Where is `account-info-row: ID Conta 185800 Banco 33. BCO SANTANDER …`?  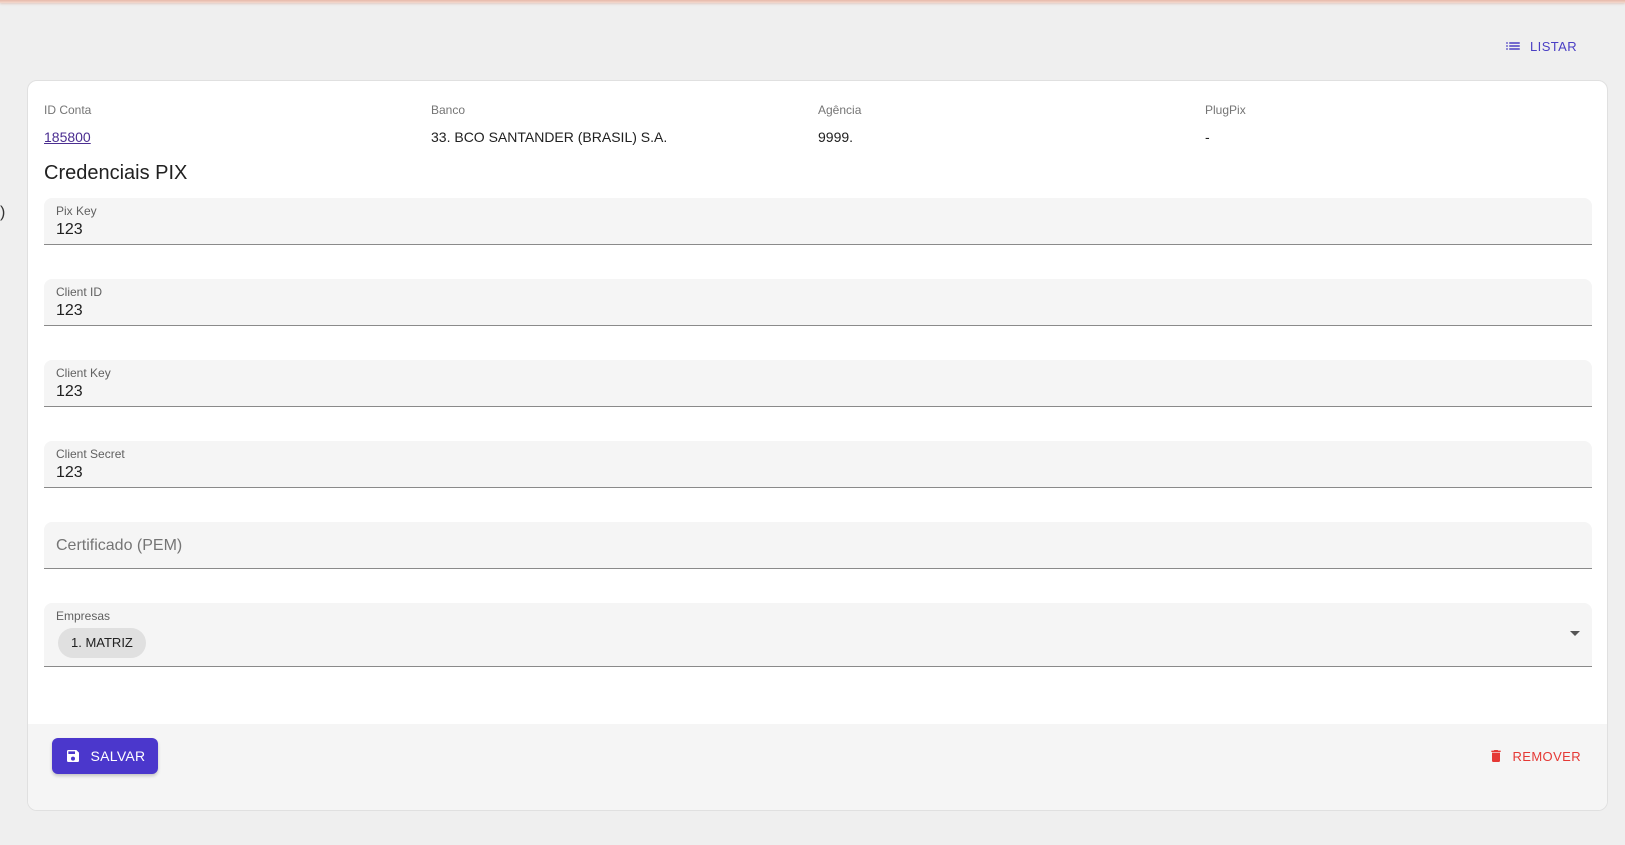
account-info-row: ID Conta 185800 Banco 33. BCO SANTANDER … is located at coordinates (818, 125).